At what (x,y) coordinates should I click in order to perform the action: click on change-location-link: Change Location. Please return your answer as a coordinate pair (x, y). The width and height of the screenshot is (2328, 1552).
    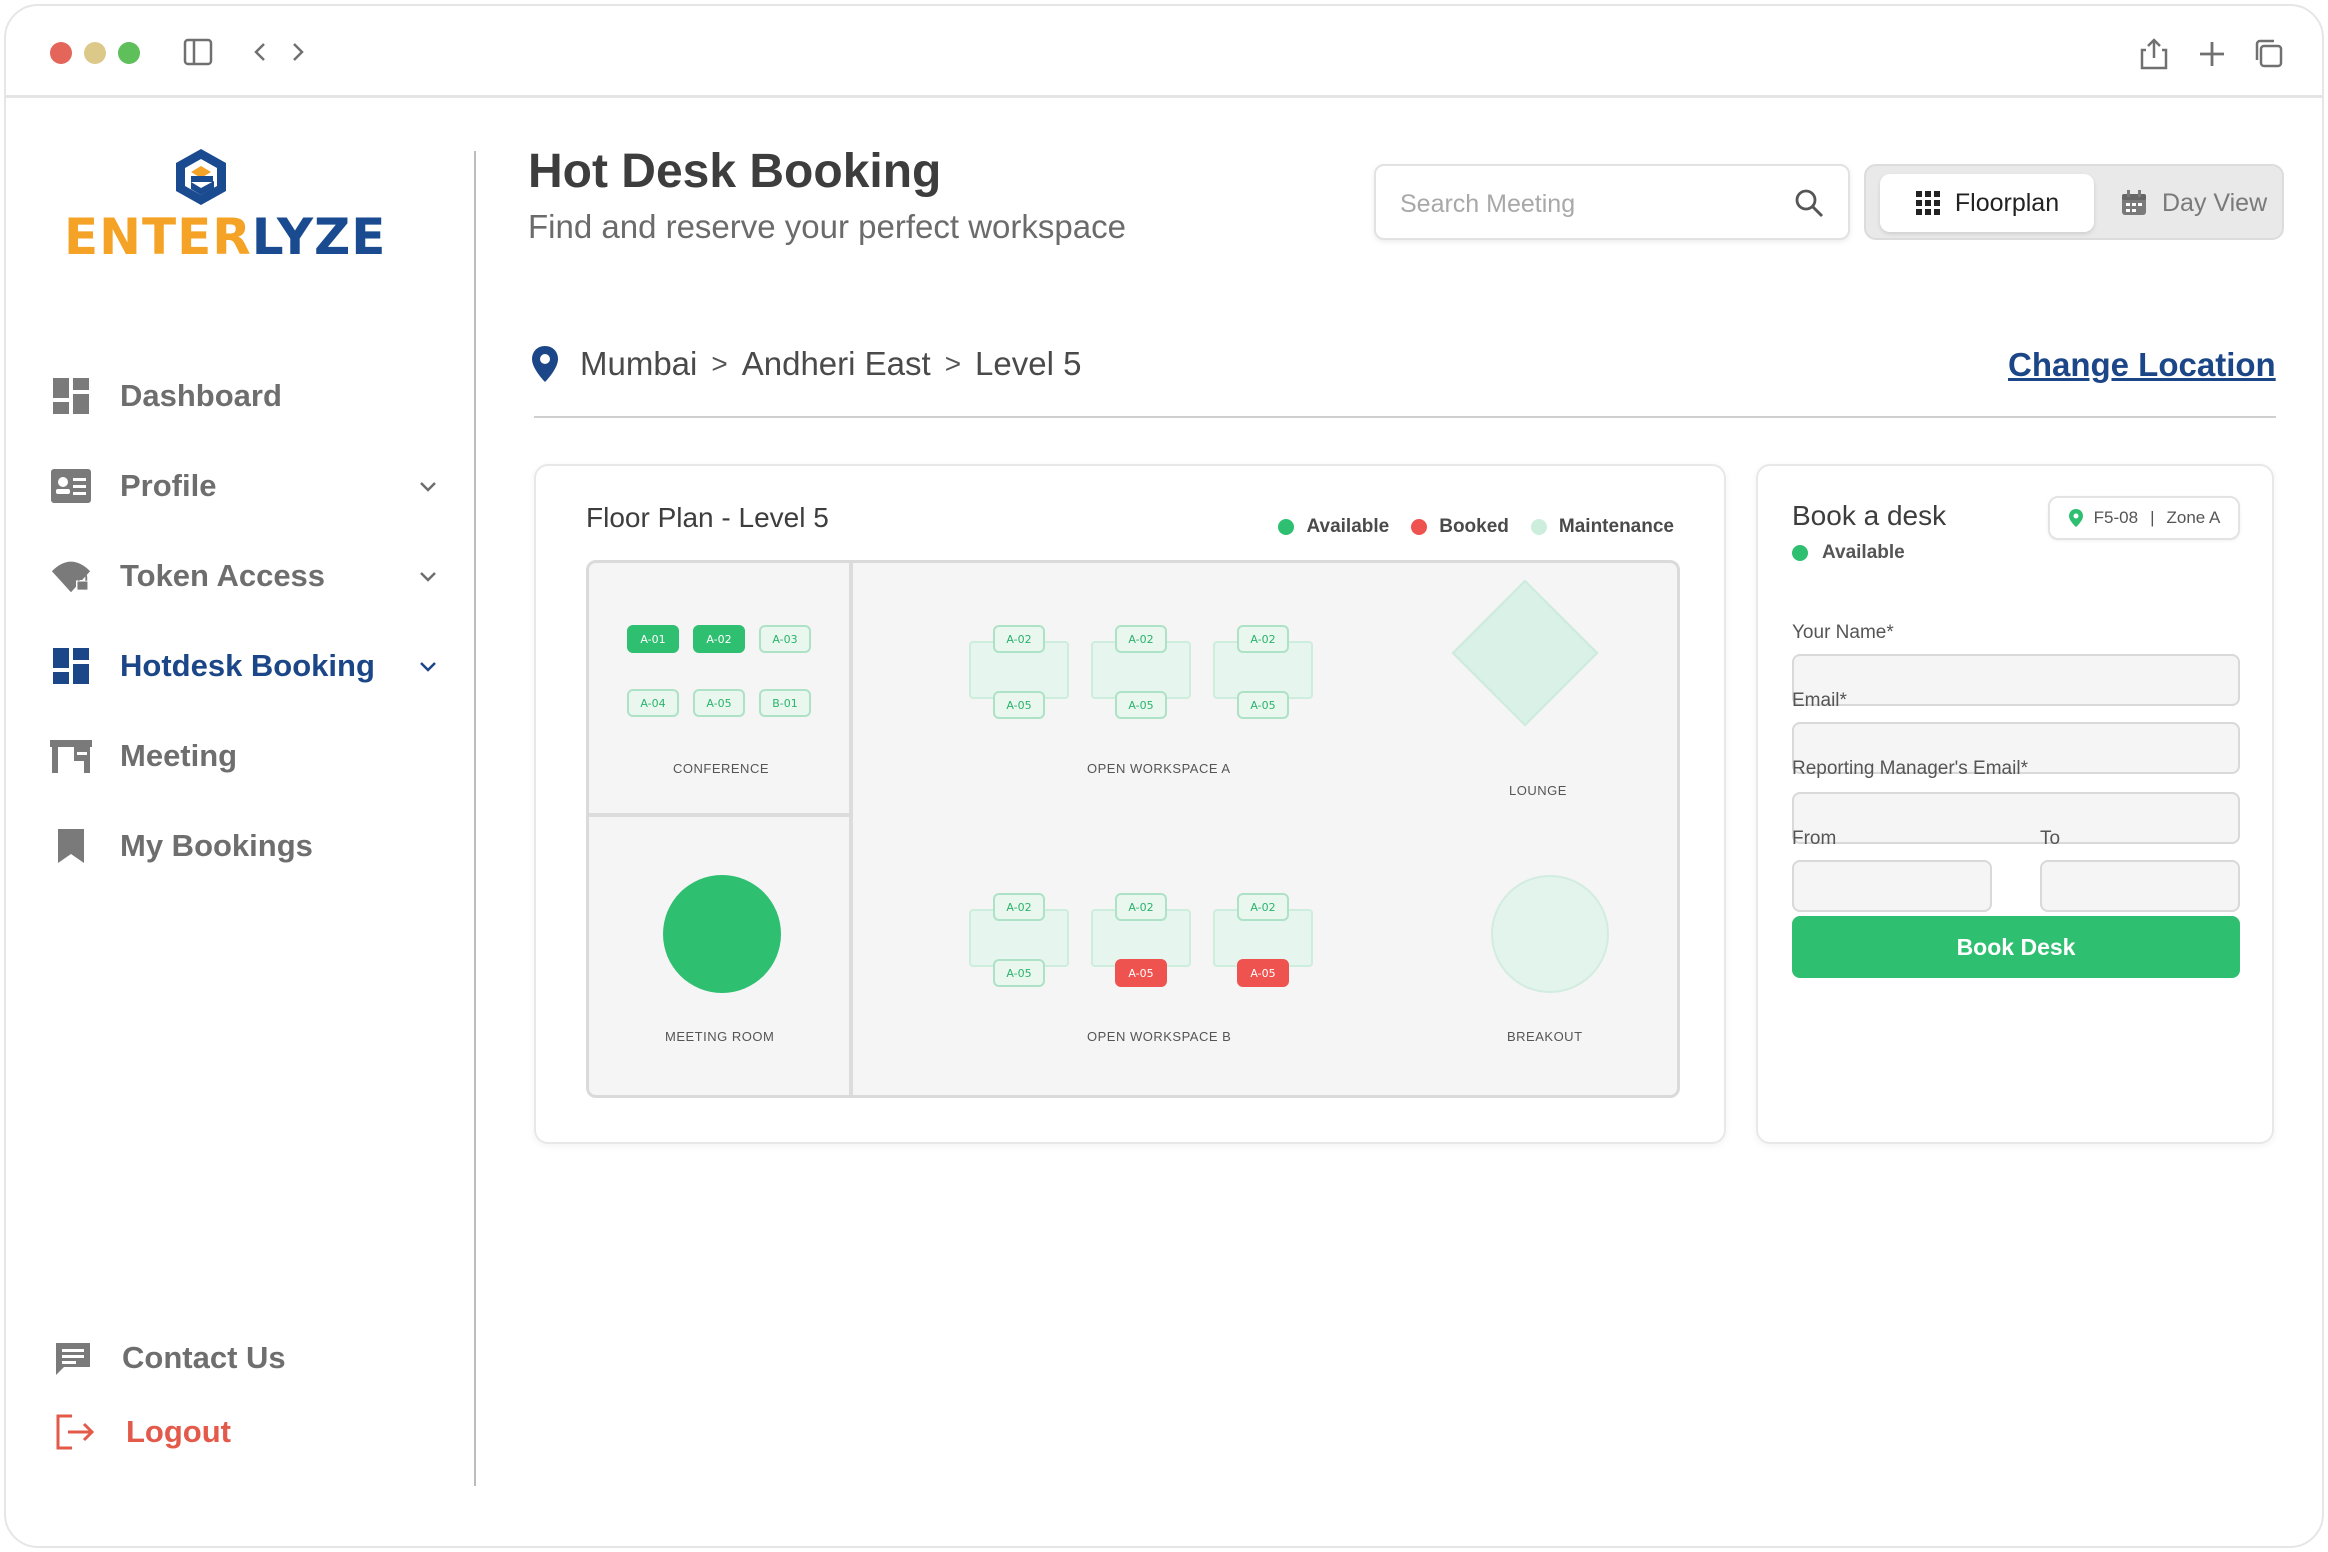
    Looking at the image, I should click on (2142, 365).